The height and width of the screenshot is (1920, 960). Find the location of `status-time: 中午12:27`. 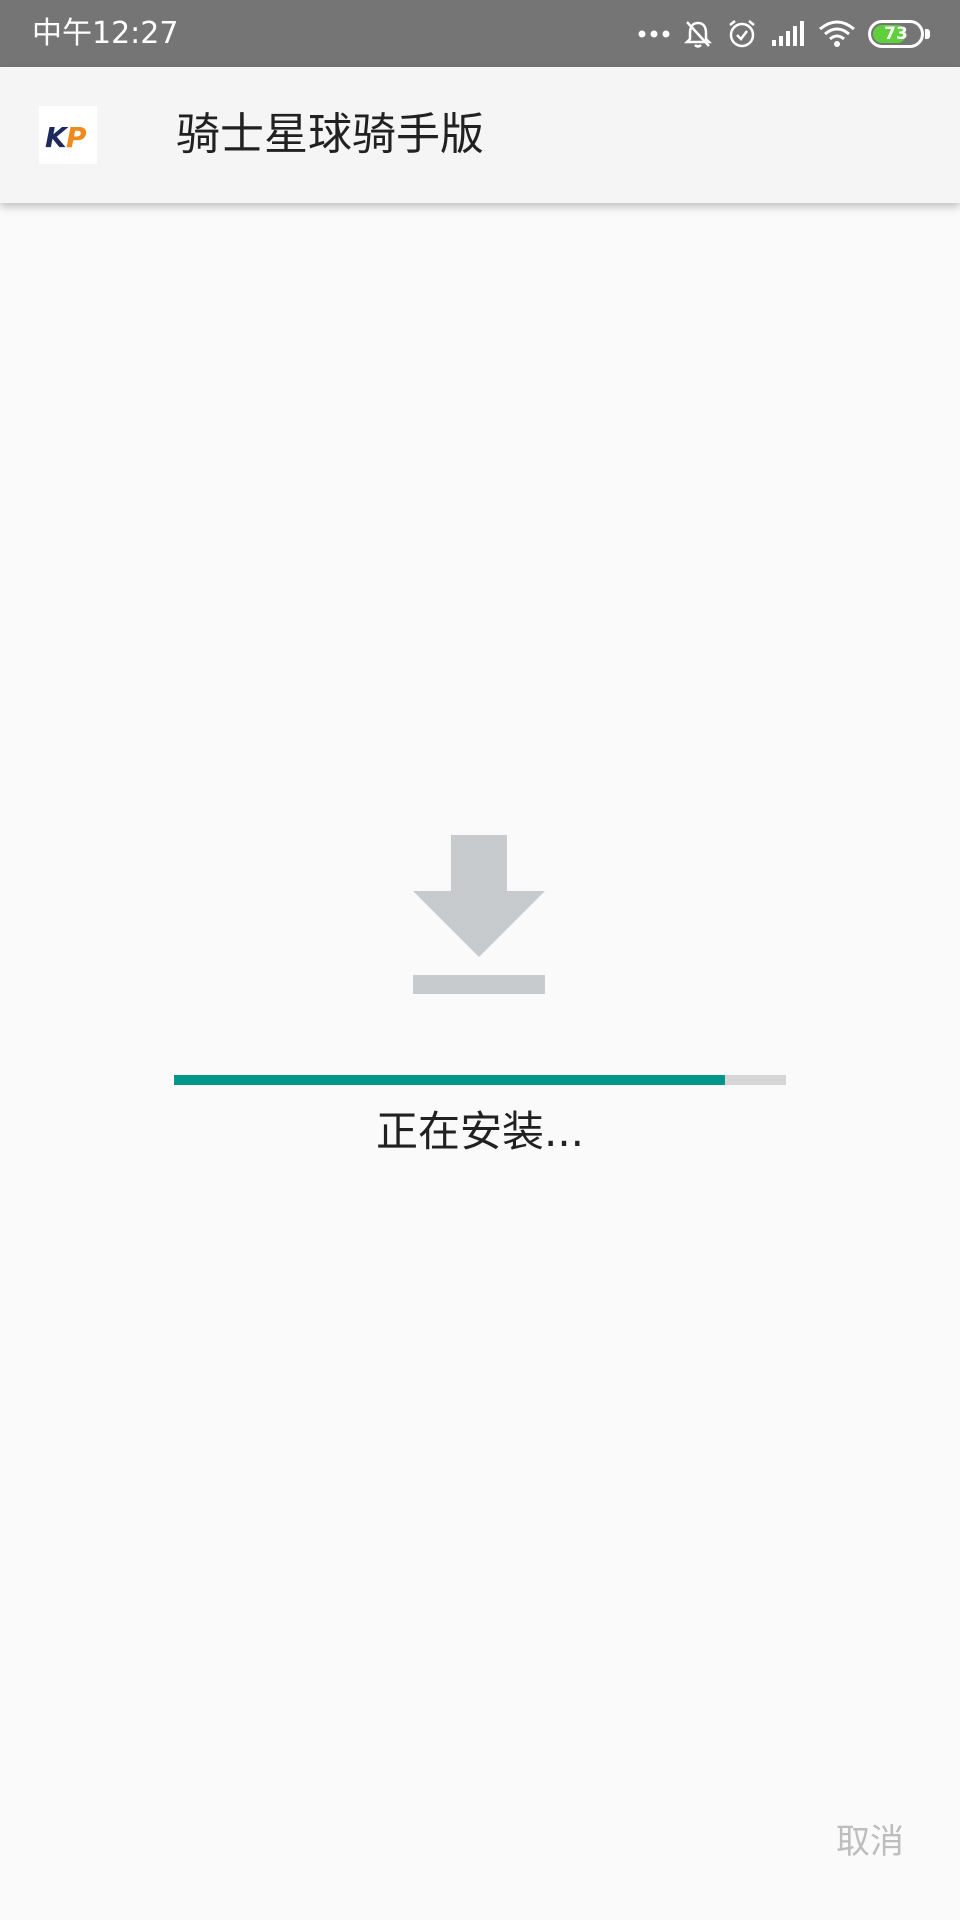

status-time: 中午12:27 is located at coordinates (105, 33).